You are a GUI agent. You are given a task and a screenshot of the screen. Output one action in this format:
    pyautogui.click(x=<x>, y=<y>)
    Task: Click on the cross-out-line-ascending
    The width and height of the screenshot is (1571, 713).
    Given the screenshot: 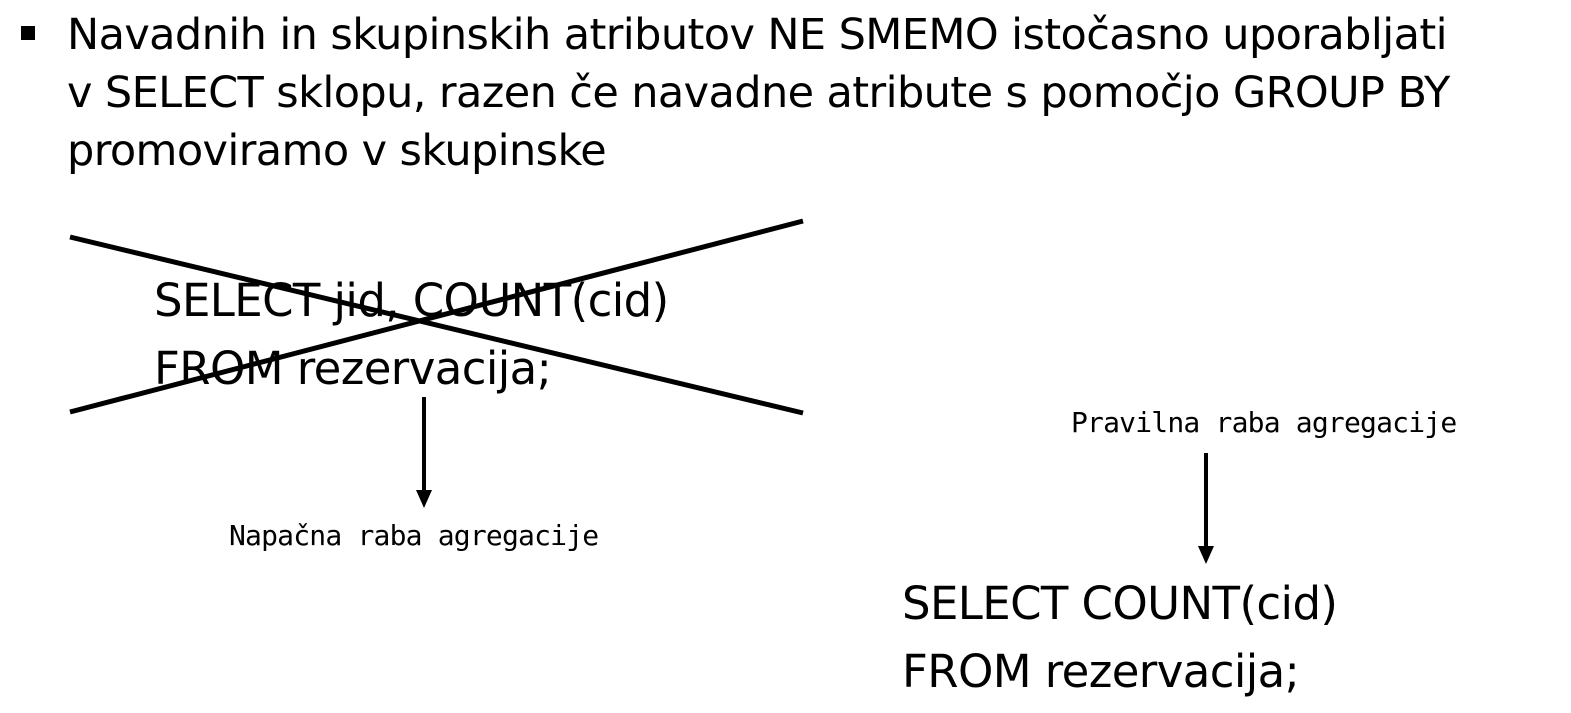 What is the action you would take?
    pyautogui.click(x=436, y=316)
    